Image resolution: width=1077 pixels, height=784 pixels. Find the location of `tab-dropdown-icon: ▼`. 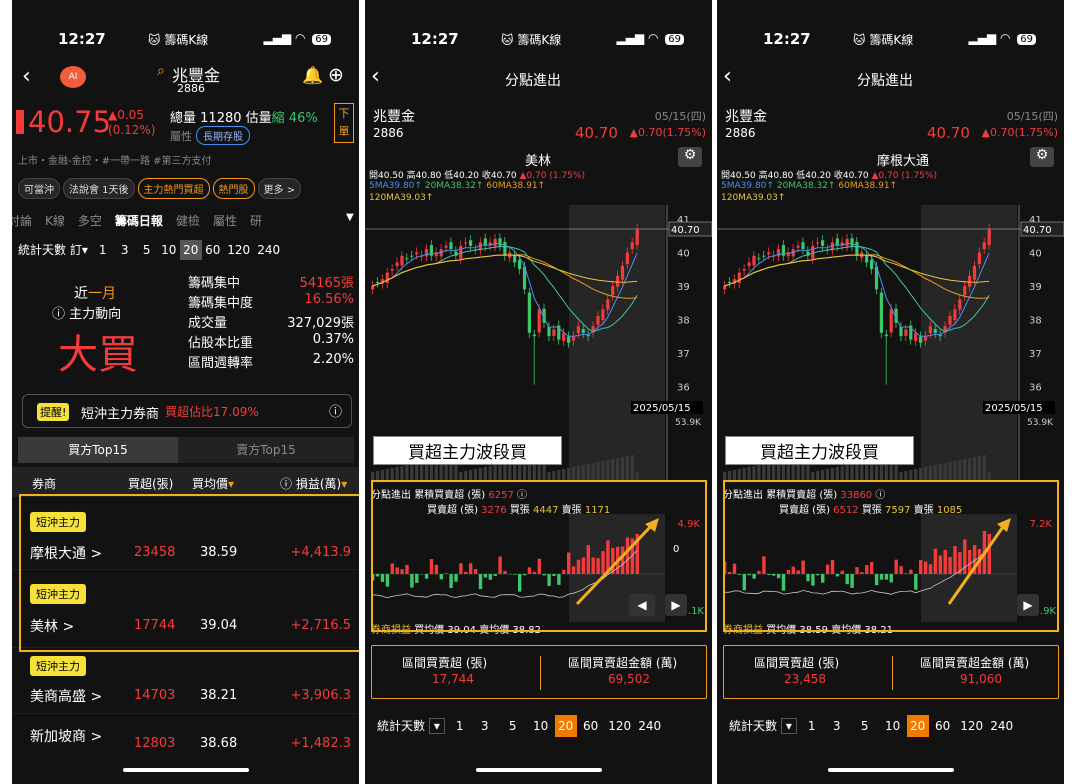

tab-dropdown-icon: ▼ is located at coordinates (350, 217).